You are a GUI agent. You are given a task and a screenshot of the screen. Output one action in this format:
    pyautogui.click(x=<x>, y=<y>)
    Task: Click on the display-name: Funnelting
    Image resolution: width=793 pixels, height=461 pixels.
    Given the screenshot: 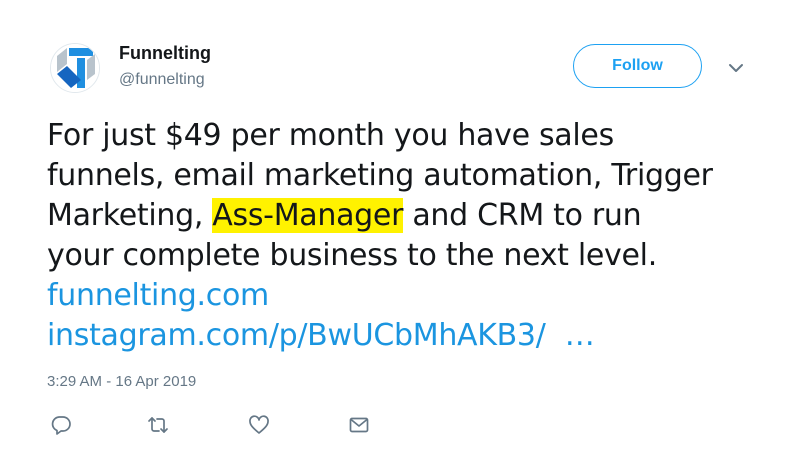 What is the action you would take?
    pyautogui.click(x=165, y=53)
    